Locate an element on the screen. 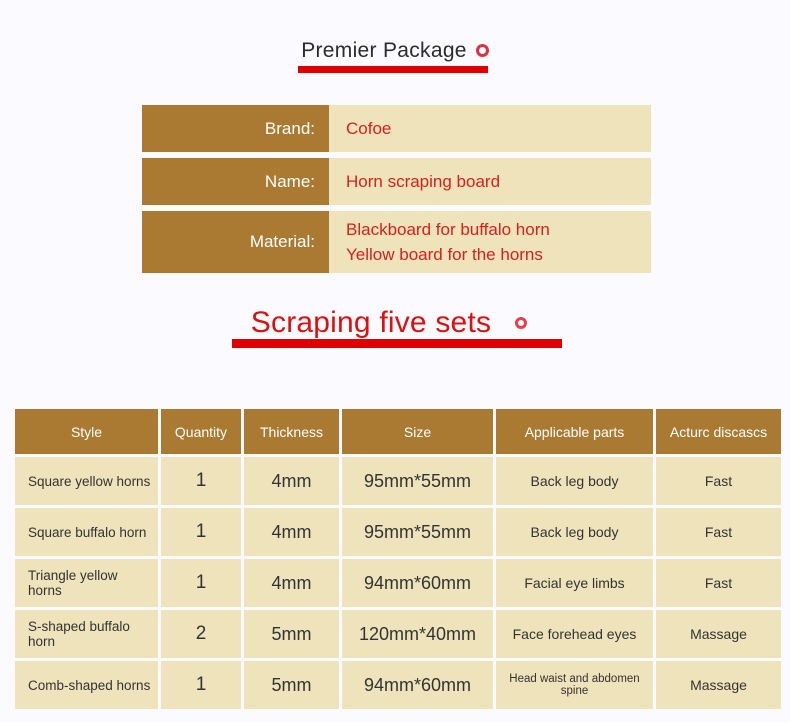 This screenshot has width=790, height=722. scraping-sets-heading: Scraping five sets is located at coordinates (395, 323).